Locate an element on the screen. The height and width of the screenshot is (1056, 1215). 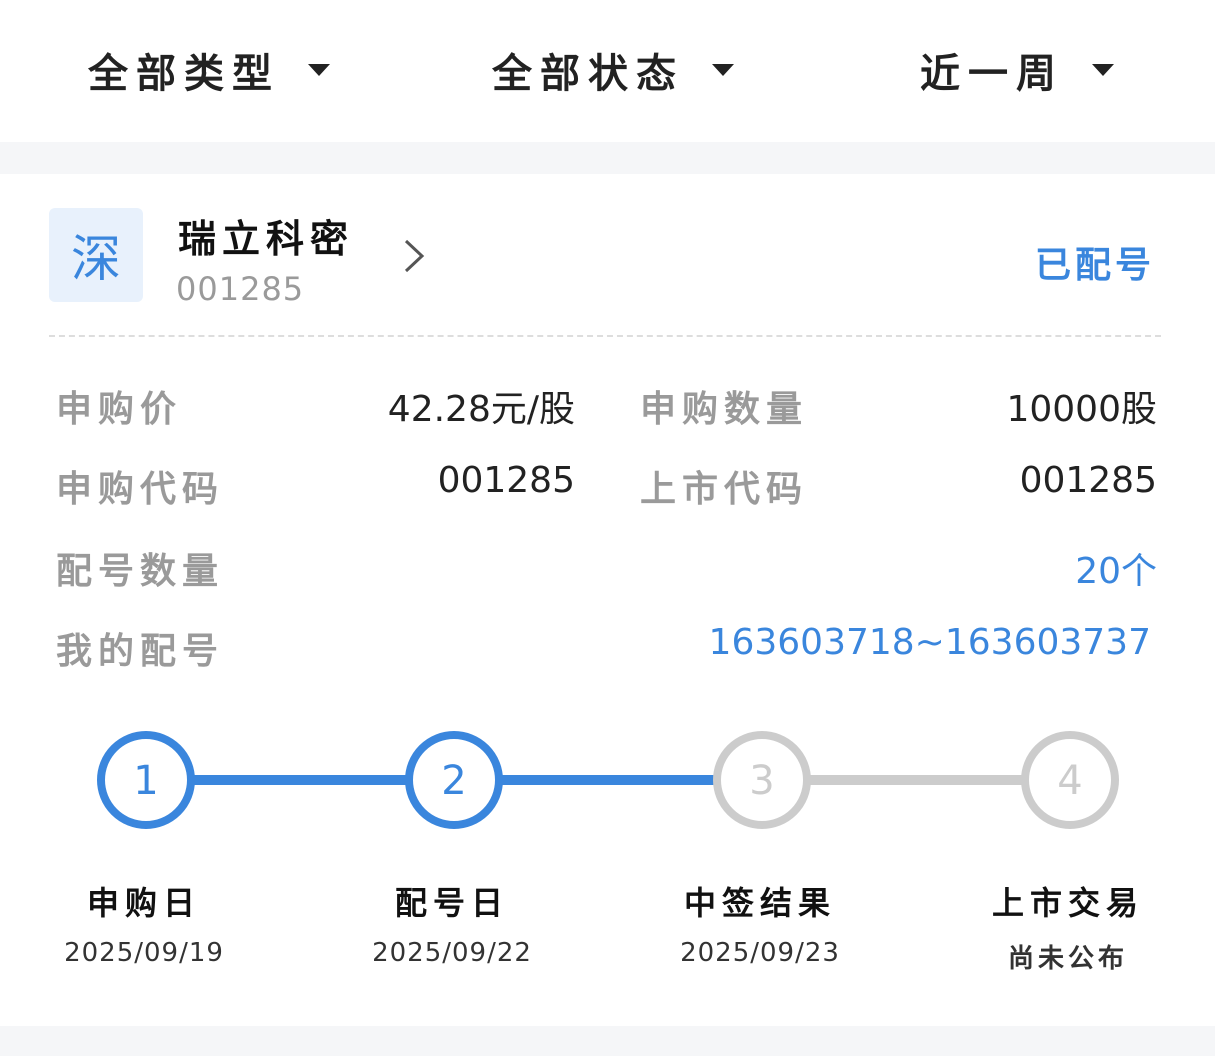
filter-type-label: 全部类型 is located at coordinates (184, 73).